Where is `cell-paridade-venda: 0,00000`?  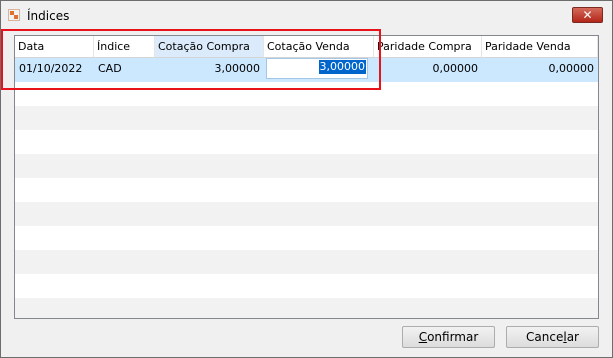
cell-paridade-venda: 0,00000 is located at coordinates (540, 70).